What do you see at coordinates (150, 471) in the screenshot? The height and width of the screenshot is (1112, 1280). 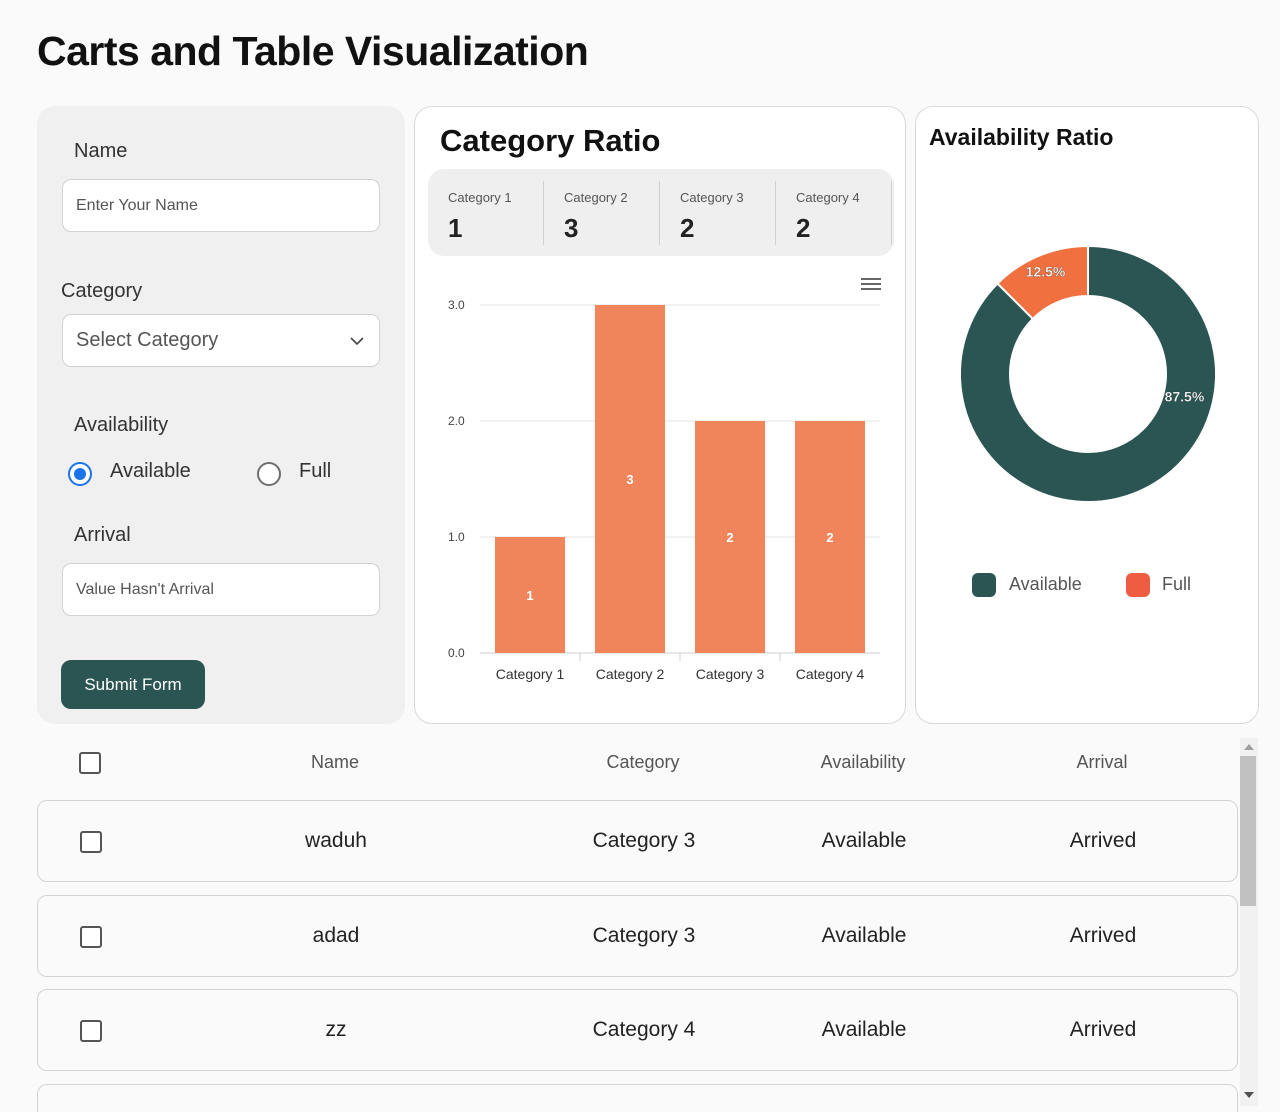 I see `radio-available-label: Available` at bounding box center [150, 471].